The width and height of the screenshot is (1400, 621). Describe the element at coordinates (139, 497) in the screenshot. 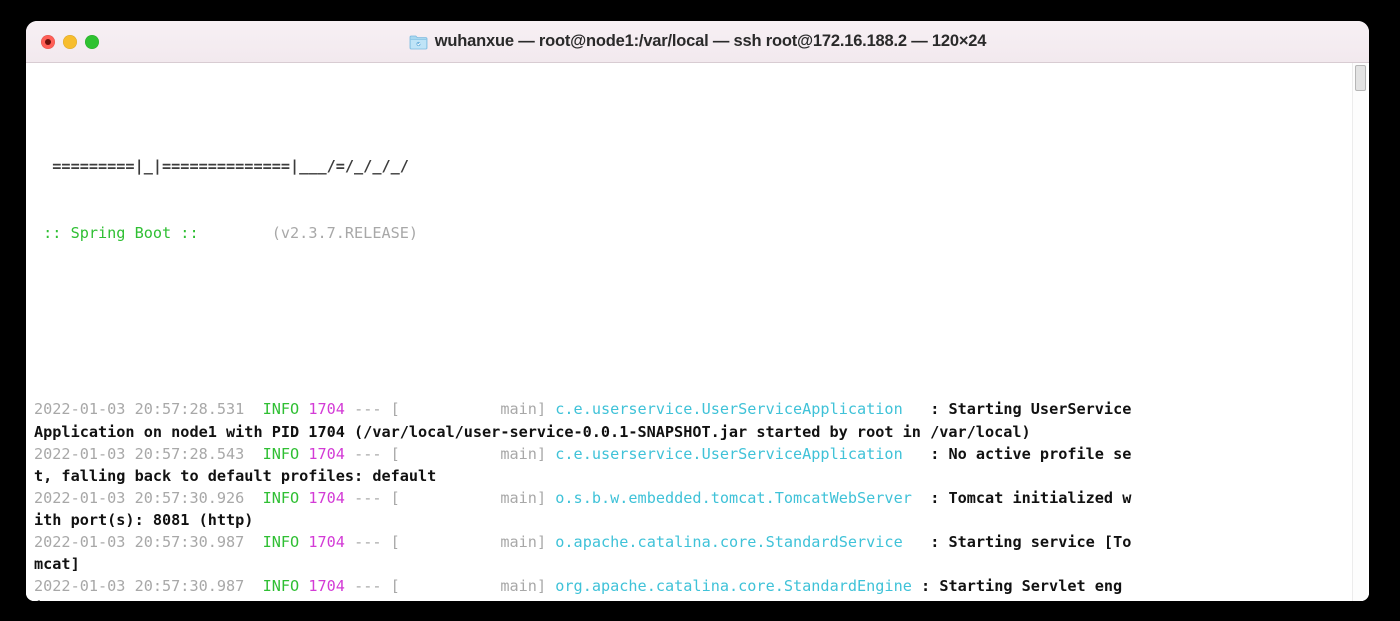

I see `log-timestamp: 2022-01-03 20:57:30.926` at that location.